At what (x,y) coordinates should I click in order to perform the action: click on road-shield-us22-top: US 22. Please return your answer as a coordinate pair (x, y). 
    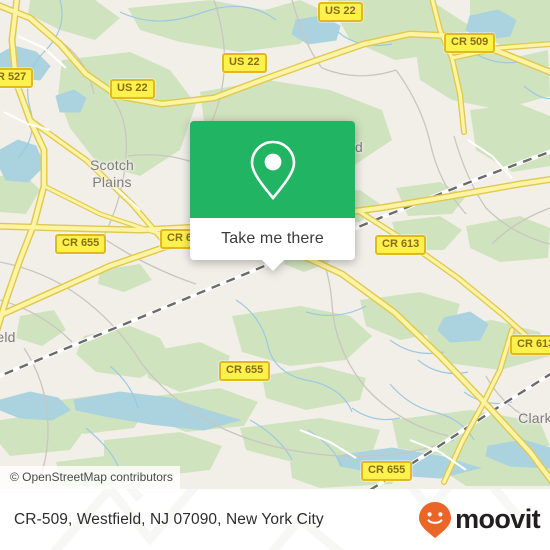
    Looking at the image, I should click on (340, 12).